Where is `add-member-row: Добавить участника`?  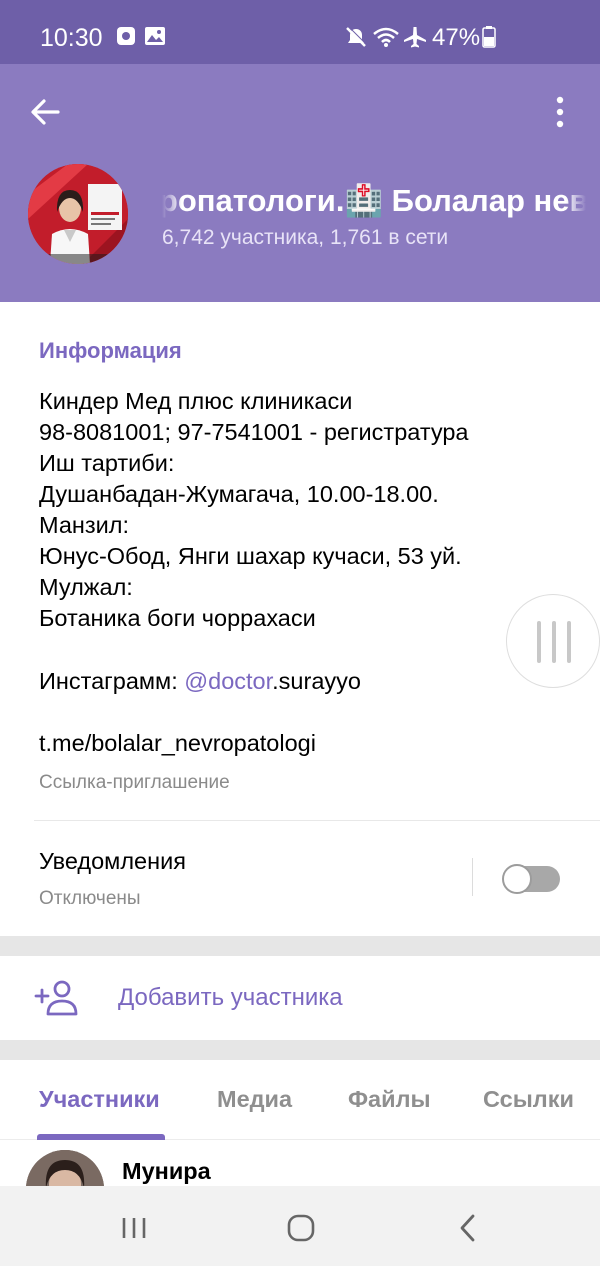 add-member-row: Добавить участника is located at coordinates (300, 998).